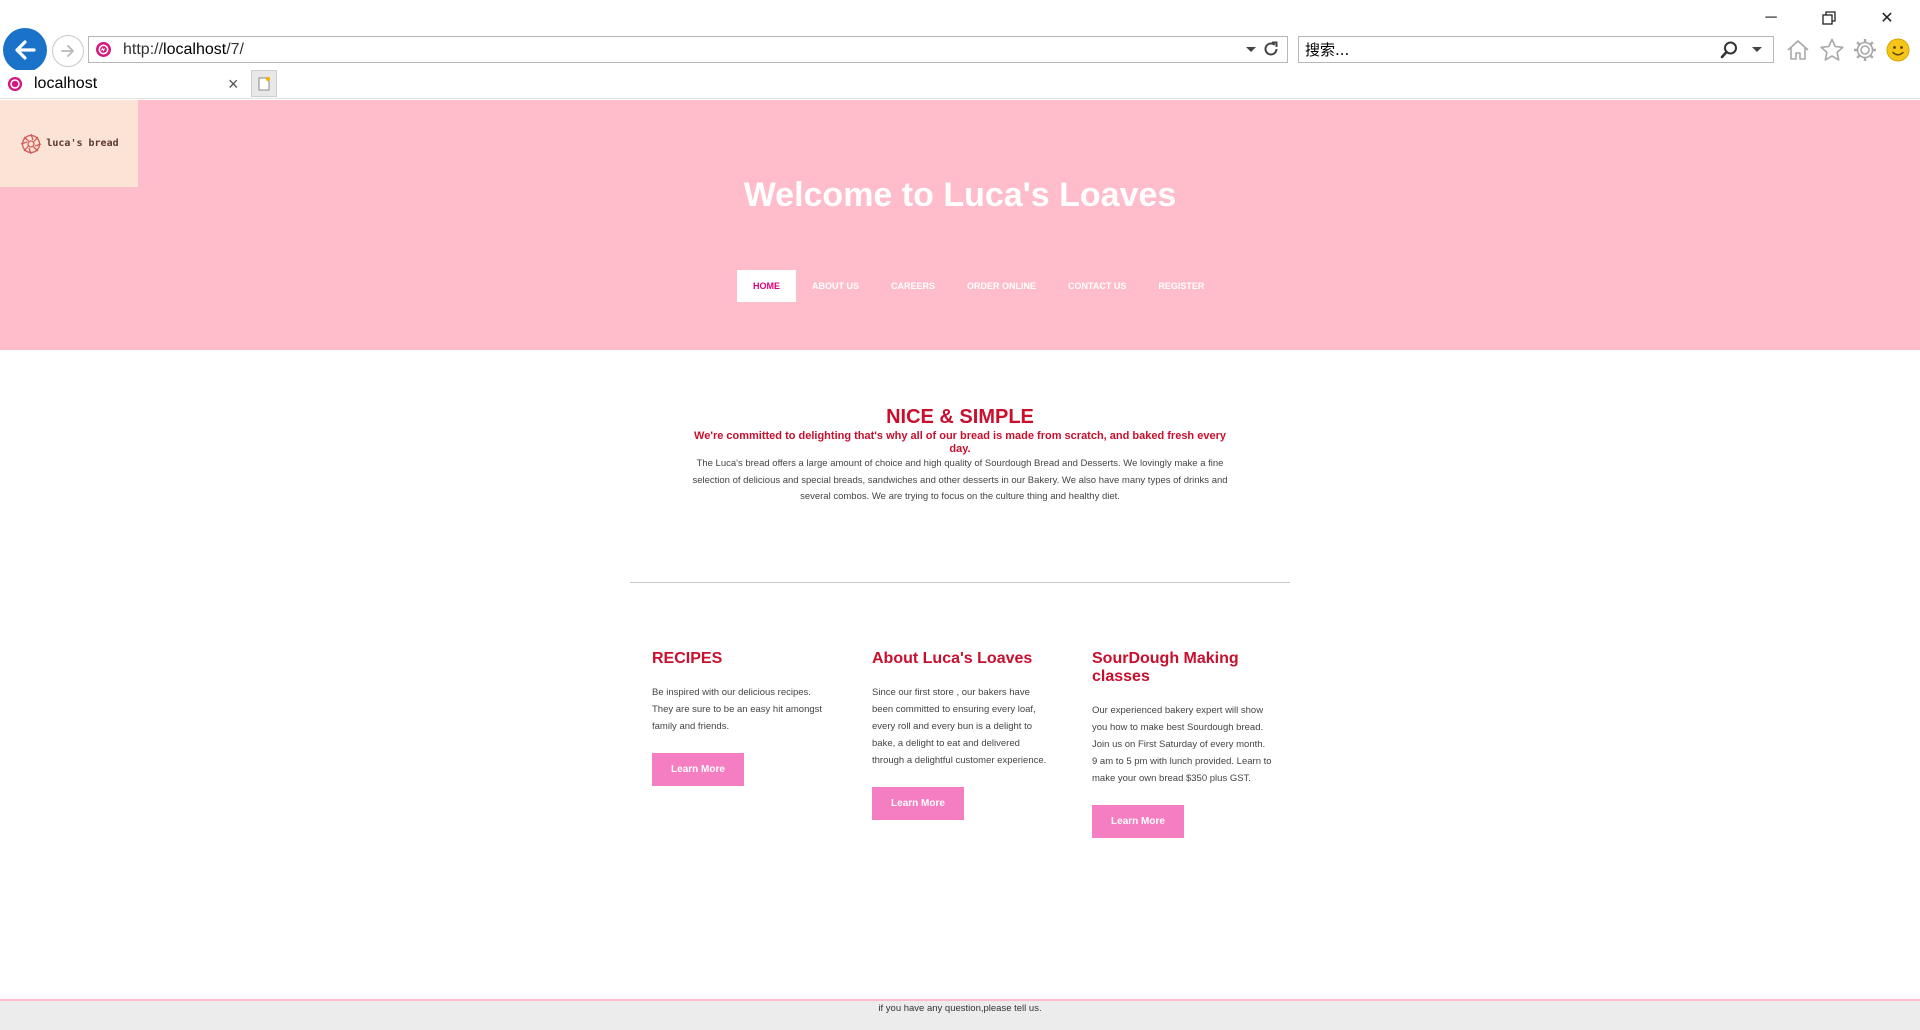  I want to click on page-title: Welcome to Luca's Loaves, so click(960, 195).